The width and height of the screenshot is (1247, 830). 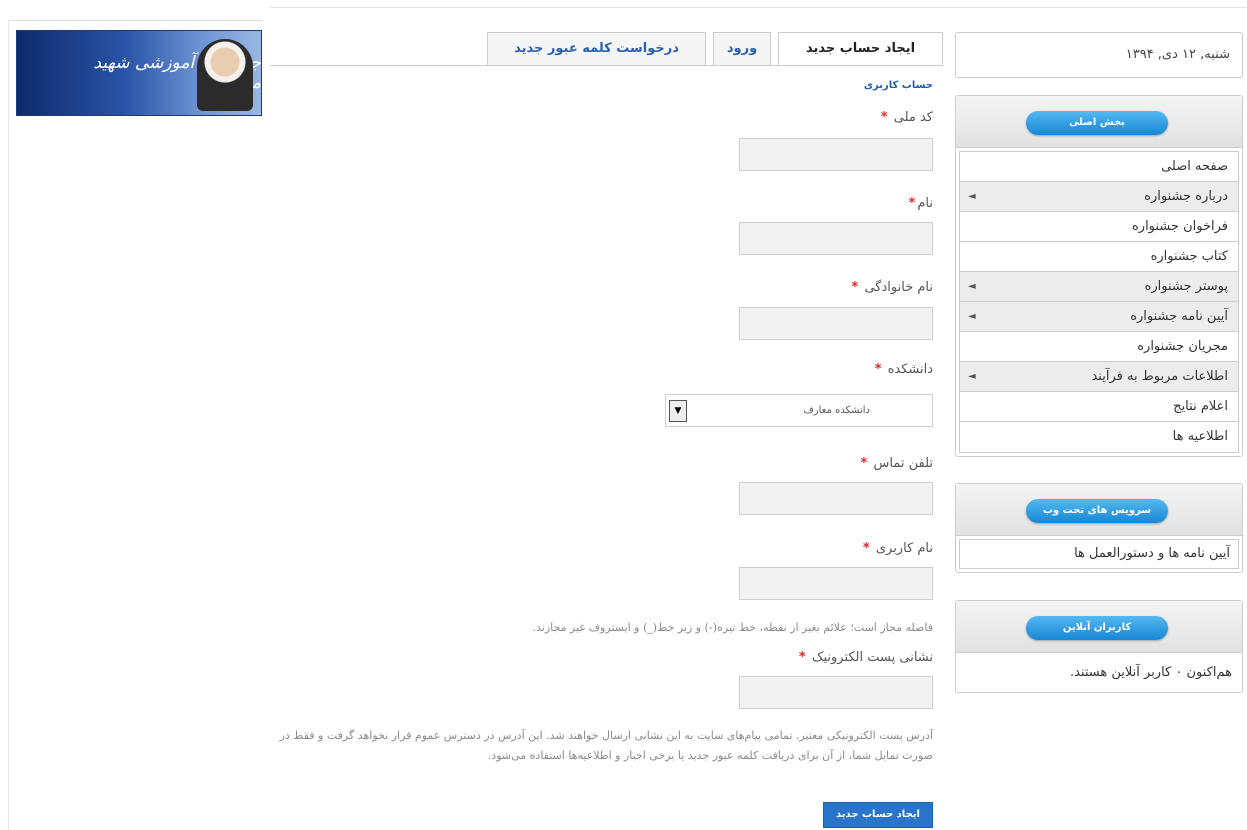 What do you see at coordinates (860, 49) in the screenshot?
I see `tab-create-account: ایجاد حساب جدید` at bounding box center [860, 49].